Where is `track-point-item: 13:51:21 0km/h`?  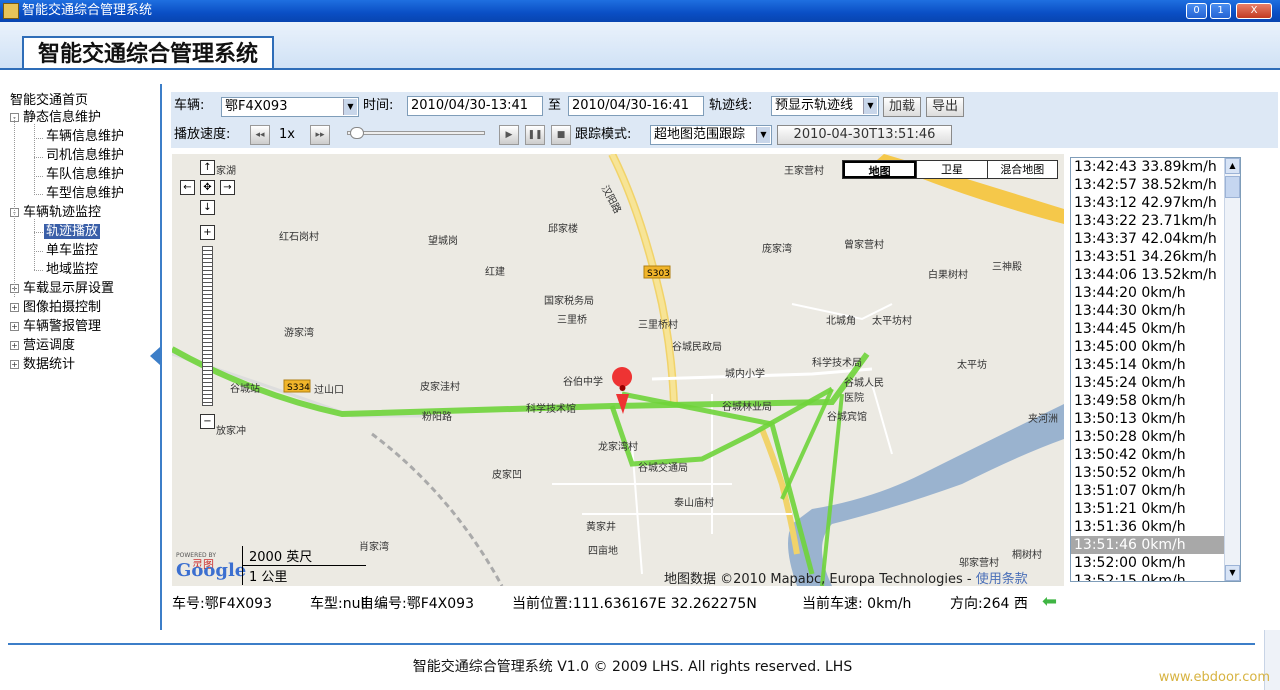 track-point-item: 13:51:21 0km/h is located at coordinates (1155, 509).